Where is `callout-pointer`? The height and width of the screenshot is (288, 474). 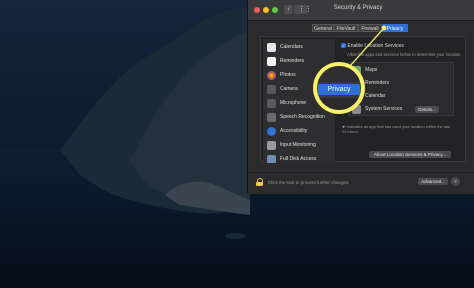
callout-pointer is located at coordinates (368, 46).